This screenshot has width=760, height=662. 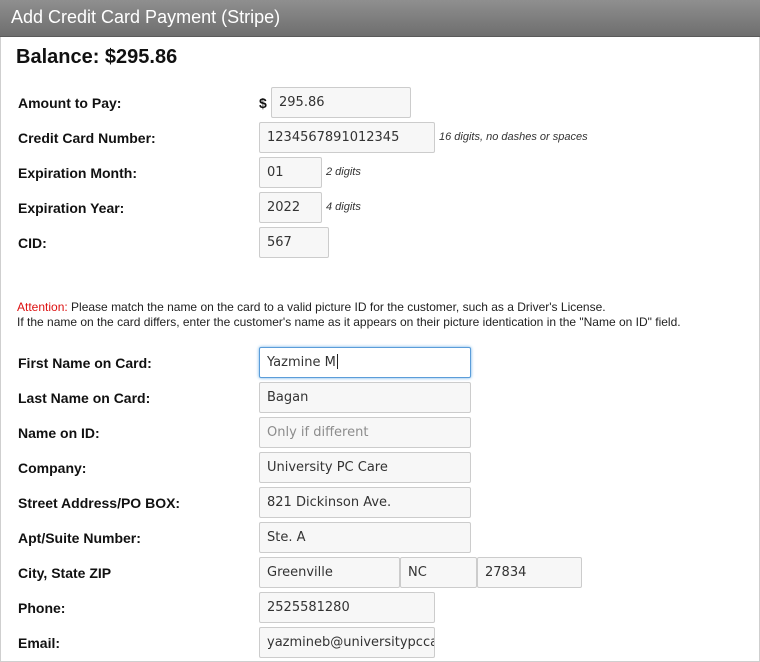 I want to click on exp-year-label: Expiration Year:, so click(x=71, y=208).